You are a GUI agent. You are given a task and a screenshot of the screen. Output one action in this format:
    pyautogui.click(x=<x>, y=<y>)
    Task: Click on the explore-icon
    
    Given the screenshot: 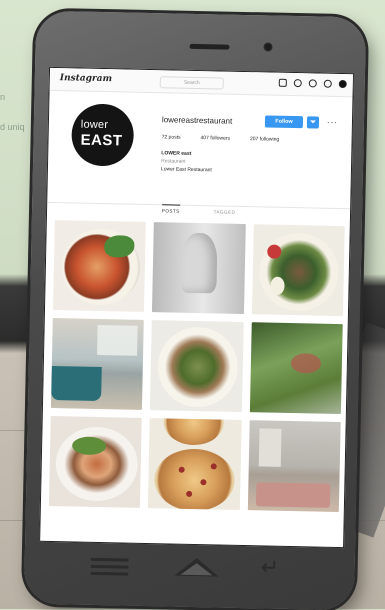 What is the action you would take?
    pyautogui.click(x=312, y=83)
    